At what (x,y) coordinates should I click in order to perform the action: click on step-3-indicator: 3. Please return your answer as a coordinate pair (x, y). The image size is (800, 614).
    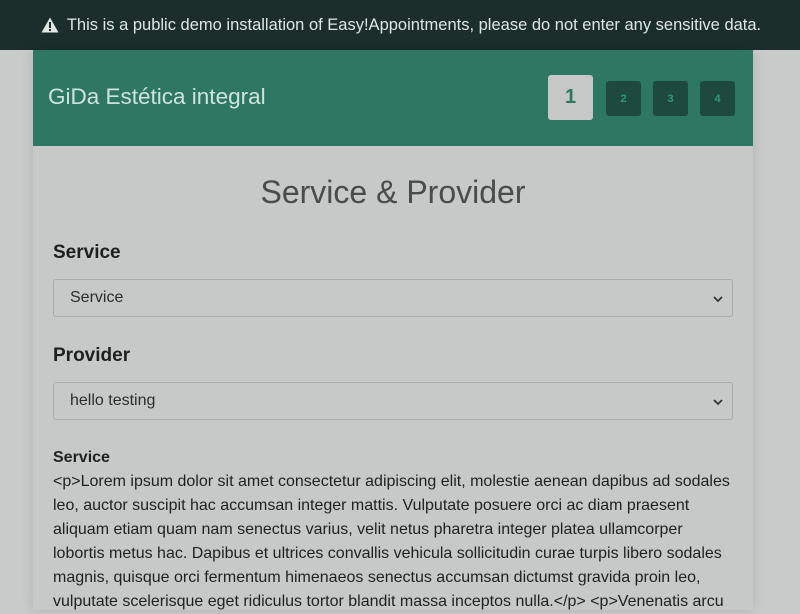
    Looking at the image, I should click on (670, 98).